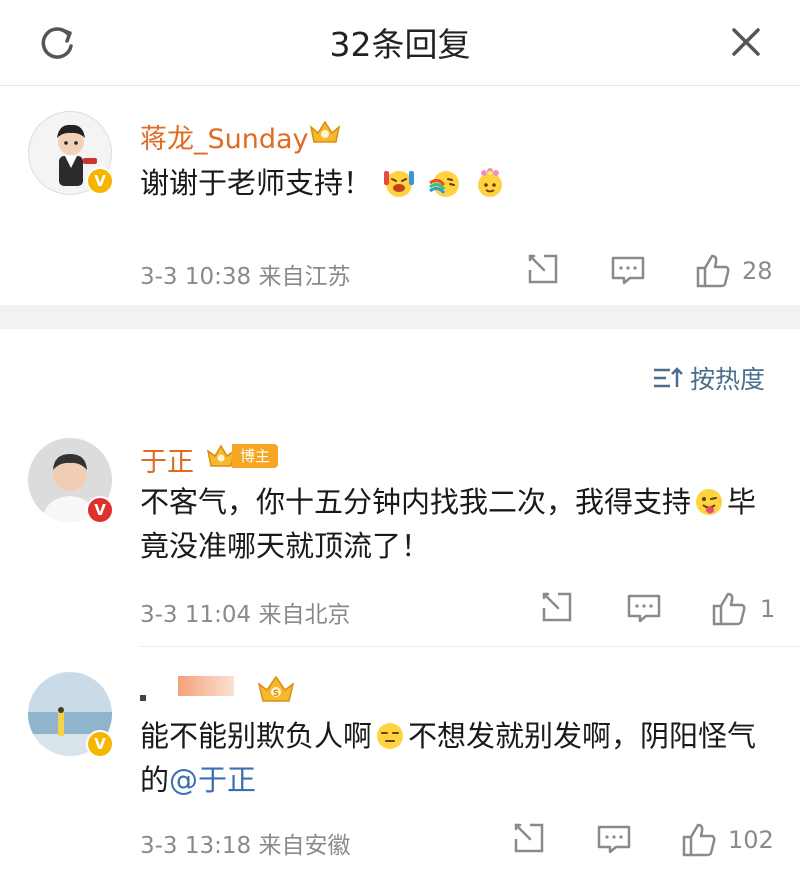  Describe the element at coordinates (444, 184) in the screenshot. I see `rainbow-emoji-icon` at that location.